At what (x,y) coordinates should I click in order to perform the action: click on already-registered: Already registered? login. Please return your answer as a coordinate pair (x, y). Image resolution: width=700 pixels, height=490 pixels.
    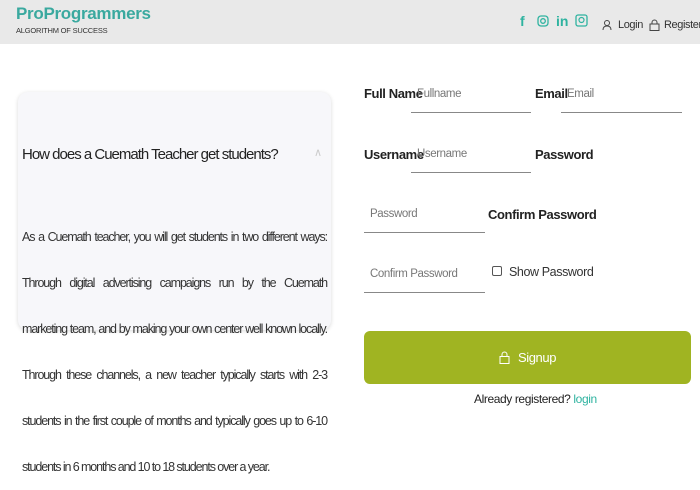
    Looking at the image, I should click on (535, 399).